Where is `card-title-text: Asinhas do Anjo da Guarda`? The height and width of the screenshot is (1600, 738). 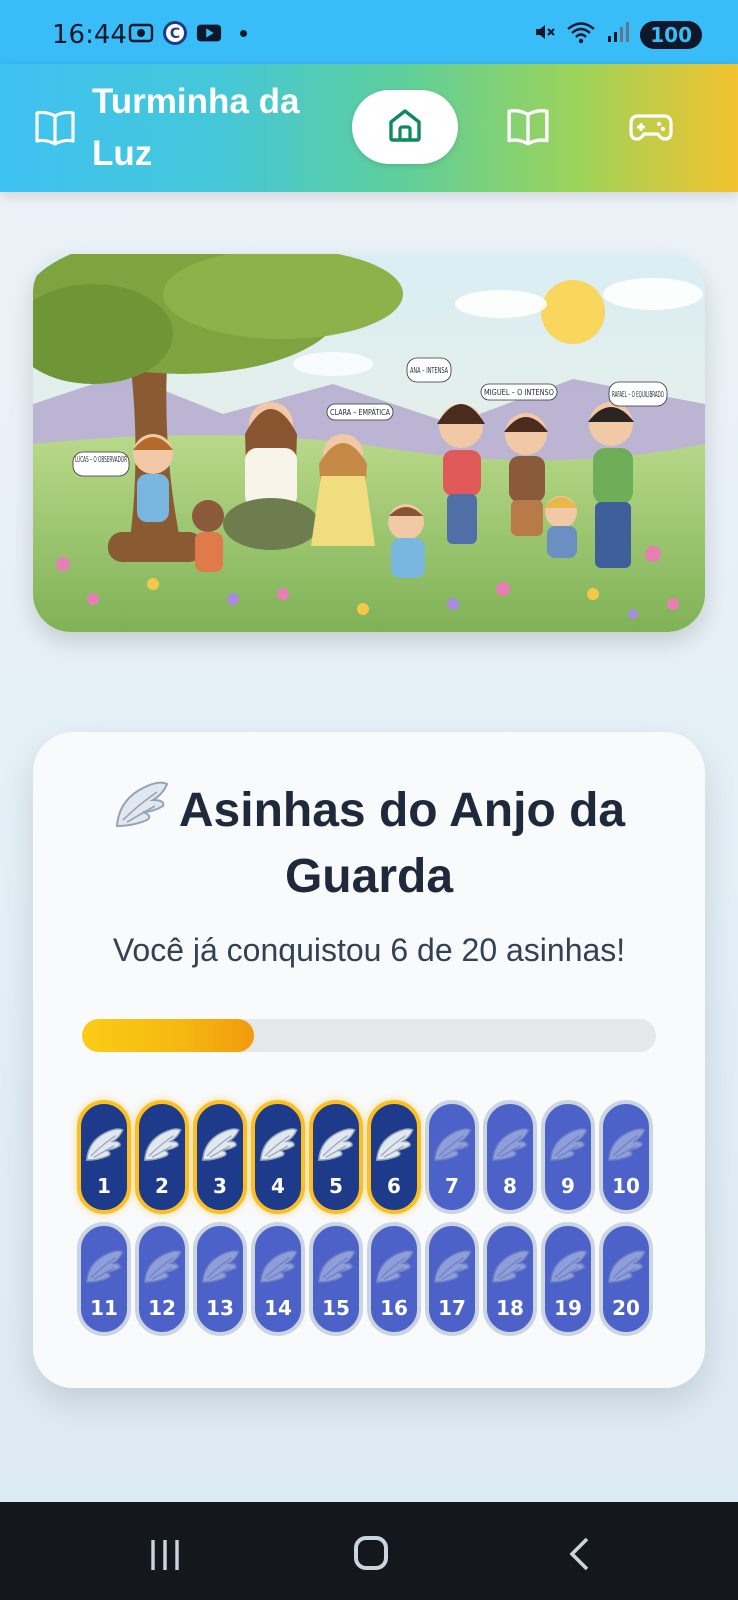
card-title-text: Asinhas do Anjo da Guarda is located at coordinates (402, 844).